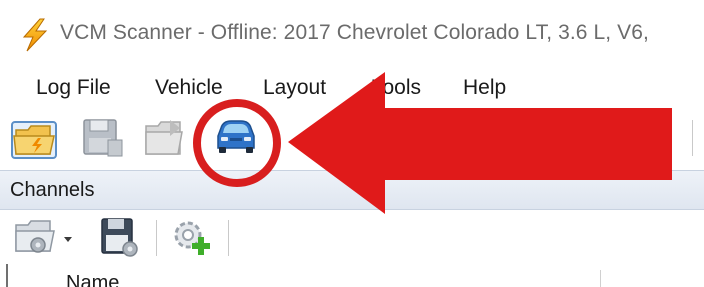  I want to click on menu-help: Help, so click(484, 88).